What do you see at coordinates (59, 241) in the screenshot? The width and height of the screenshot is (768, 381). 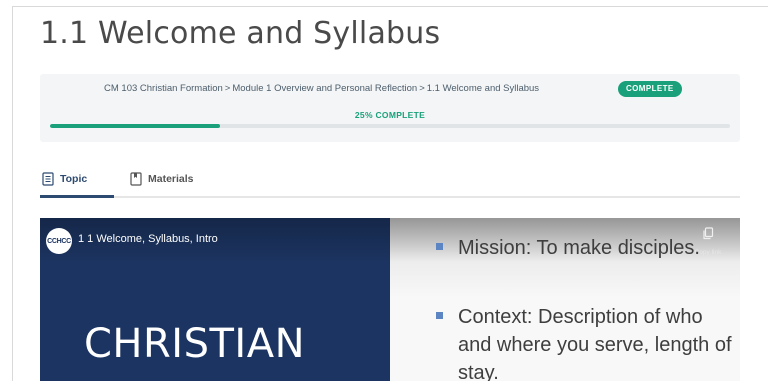 I see `channel-avatar: CCHCC` at bounding box center [59, 241].